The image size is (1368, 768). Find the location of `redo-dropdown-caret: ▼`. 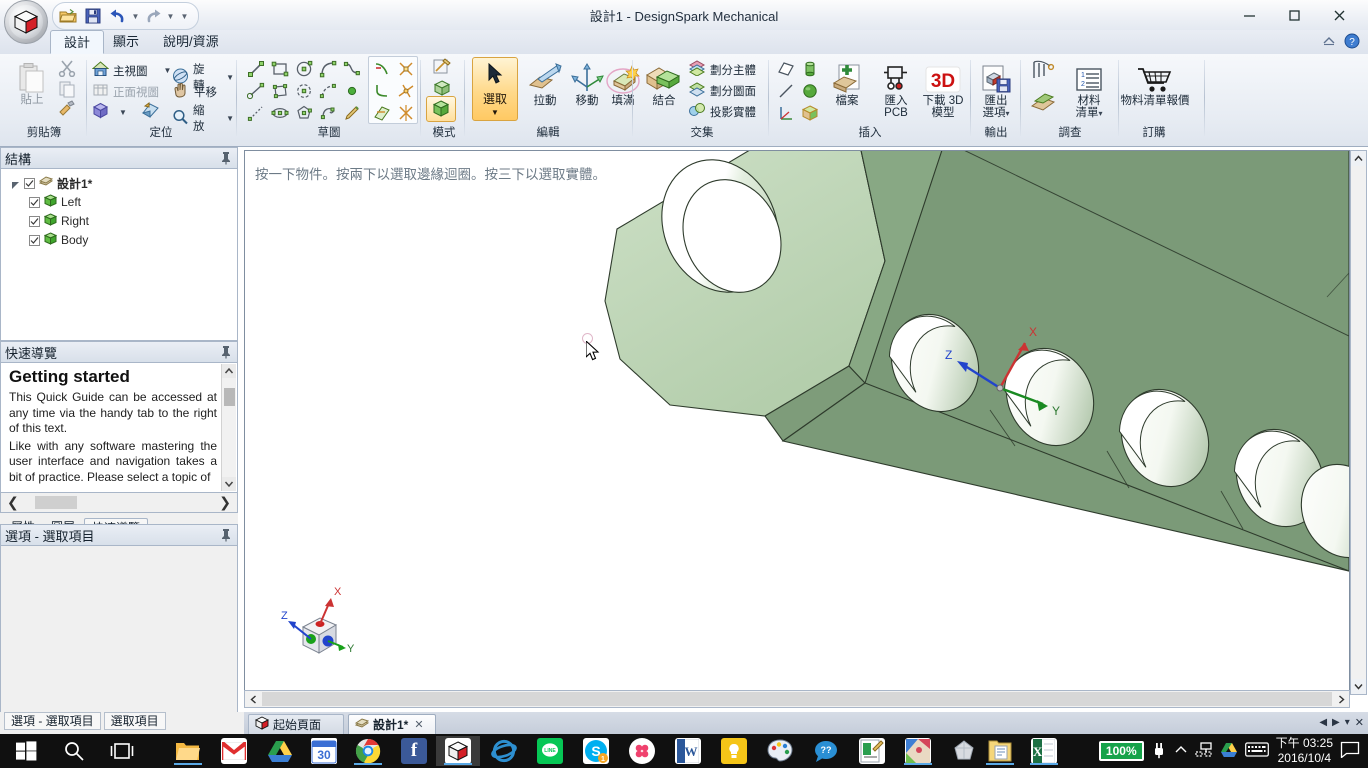

redo-dropdown-caret: ▼ is located at coordinates (171, 16).